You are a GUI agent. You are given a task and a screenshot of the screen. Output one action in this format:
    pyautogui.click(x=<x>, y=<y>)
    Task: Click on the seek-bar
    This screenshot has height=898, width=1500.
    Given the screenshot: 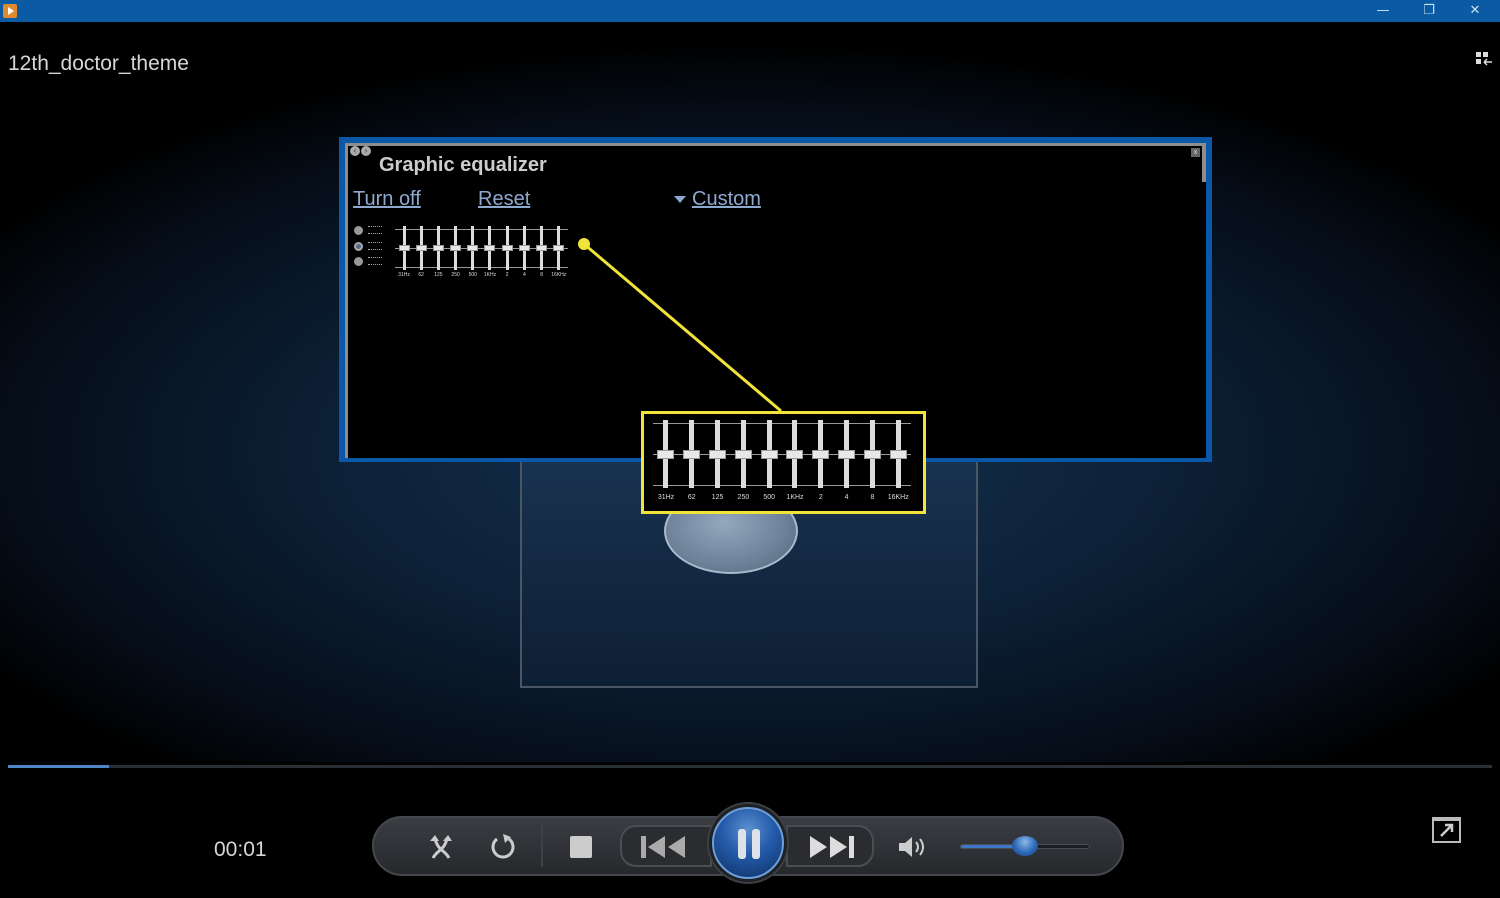 What is the action you would take?
    pyautogui.click(x=750, y=766)
    